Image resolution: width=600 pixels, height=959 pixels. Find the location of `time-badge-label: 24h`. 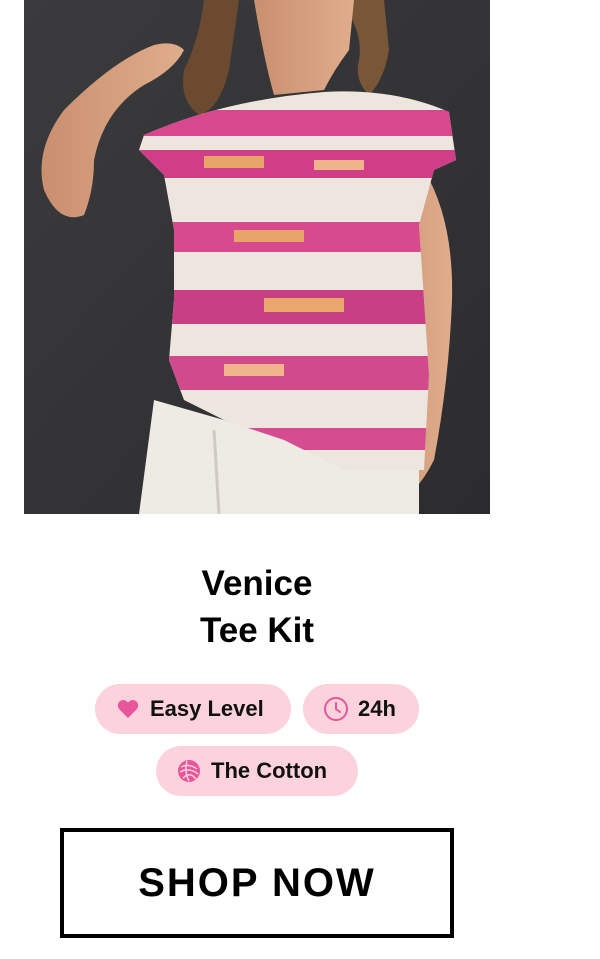

time-badge-label: 24h is located at coordinates (377, 708).